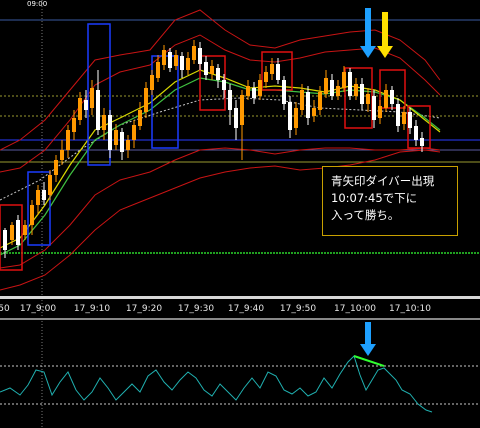  Describe the element at coordinates (369, 361) in the screenshot. I see `divergence-line` at that location.